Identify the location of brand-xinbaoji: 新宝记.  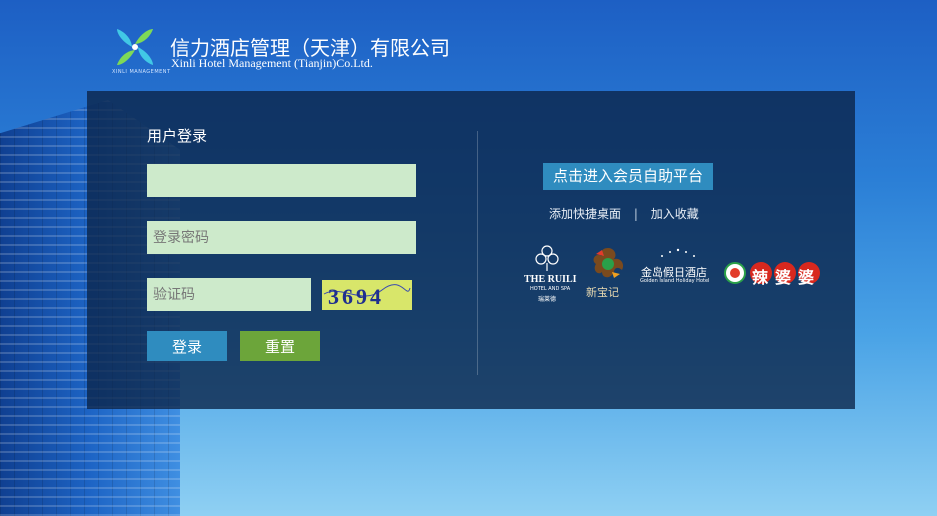
(610, 272).